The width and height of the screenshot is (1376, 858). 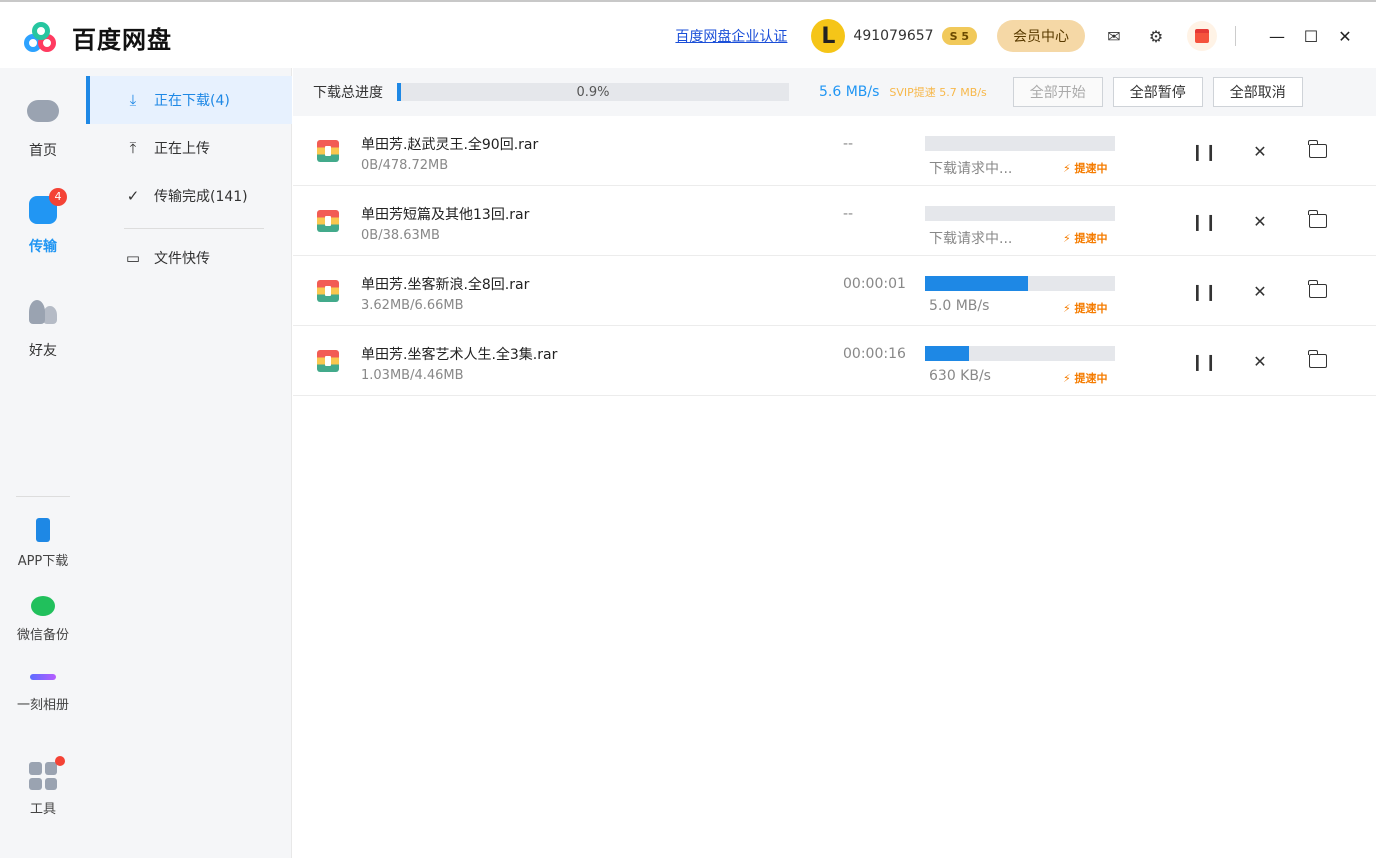 What do you see at coordinates (43, 463) in the screenshot?
I see `left-rail: 首页 4 传输 好友 APP下载 微信备份 一刻相册 工具` at bounding box center [43, 463].